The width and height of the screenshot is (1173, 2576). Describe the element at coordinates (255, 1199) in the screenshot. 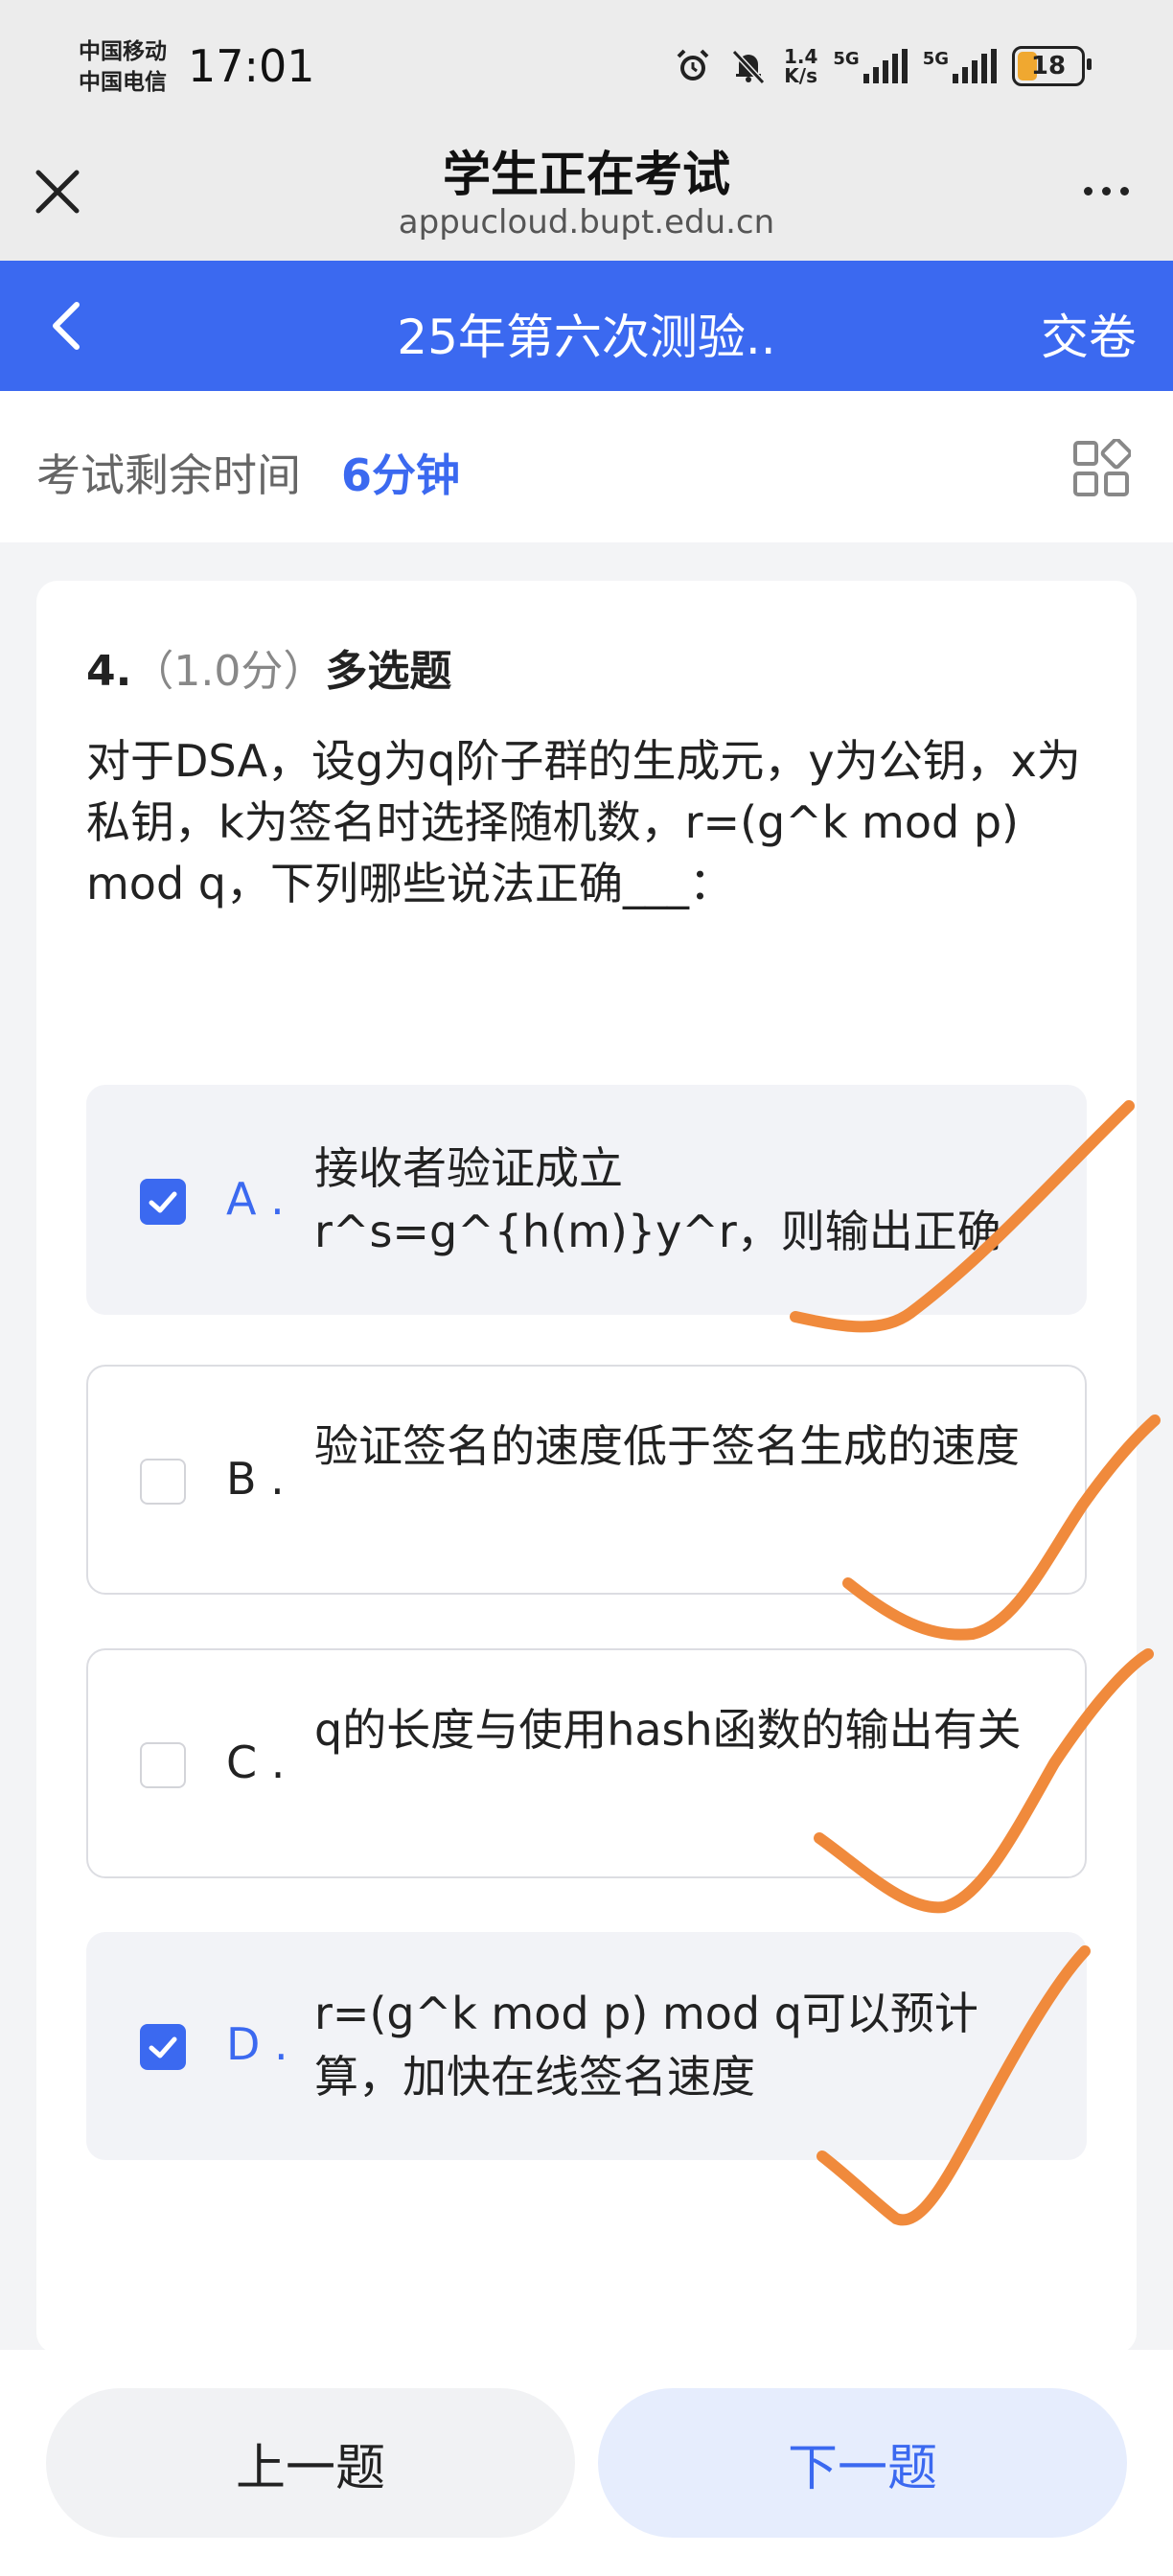

I see `option-letter: A .` at that location.